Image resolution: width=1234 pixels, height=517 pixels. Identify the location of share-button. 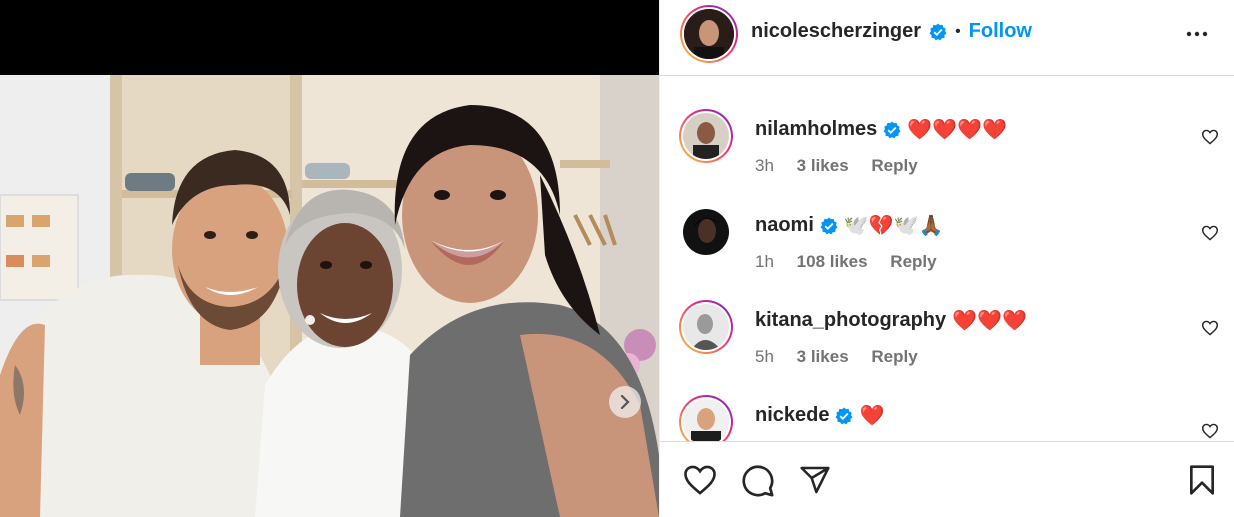
(815, 482).